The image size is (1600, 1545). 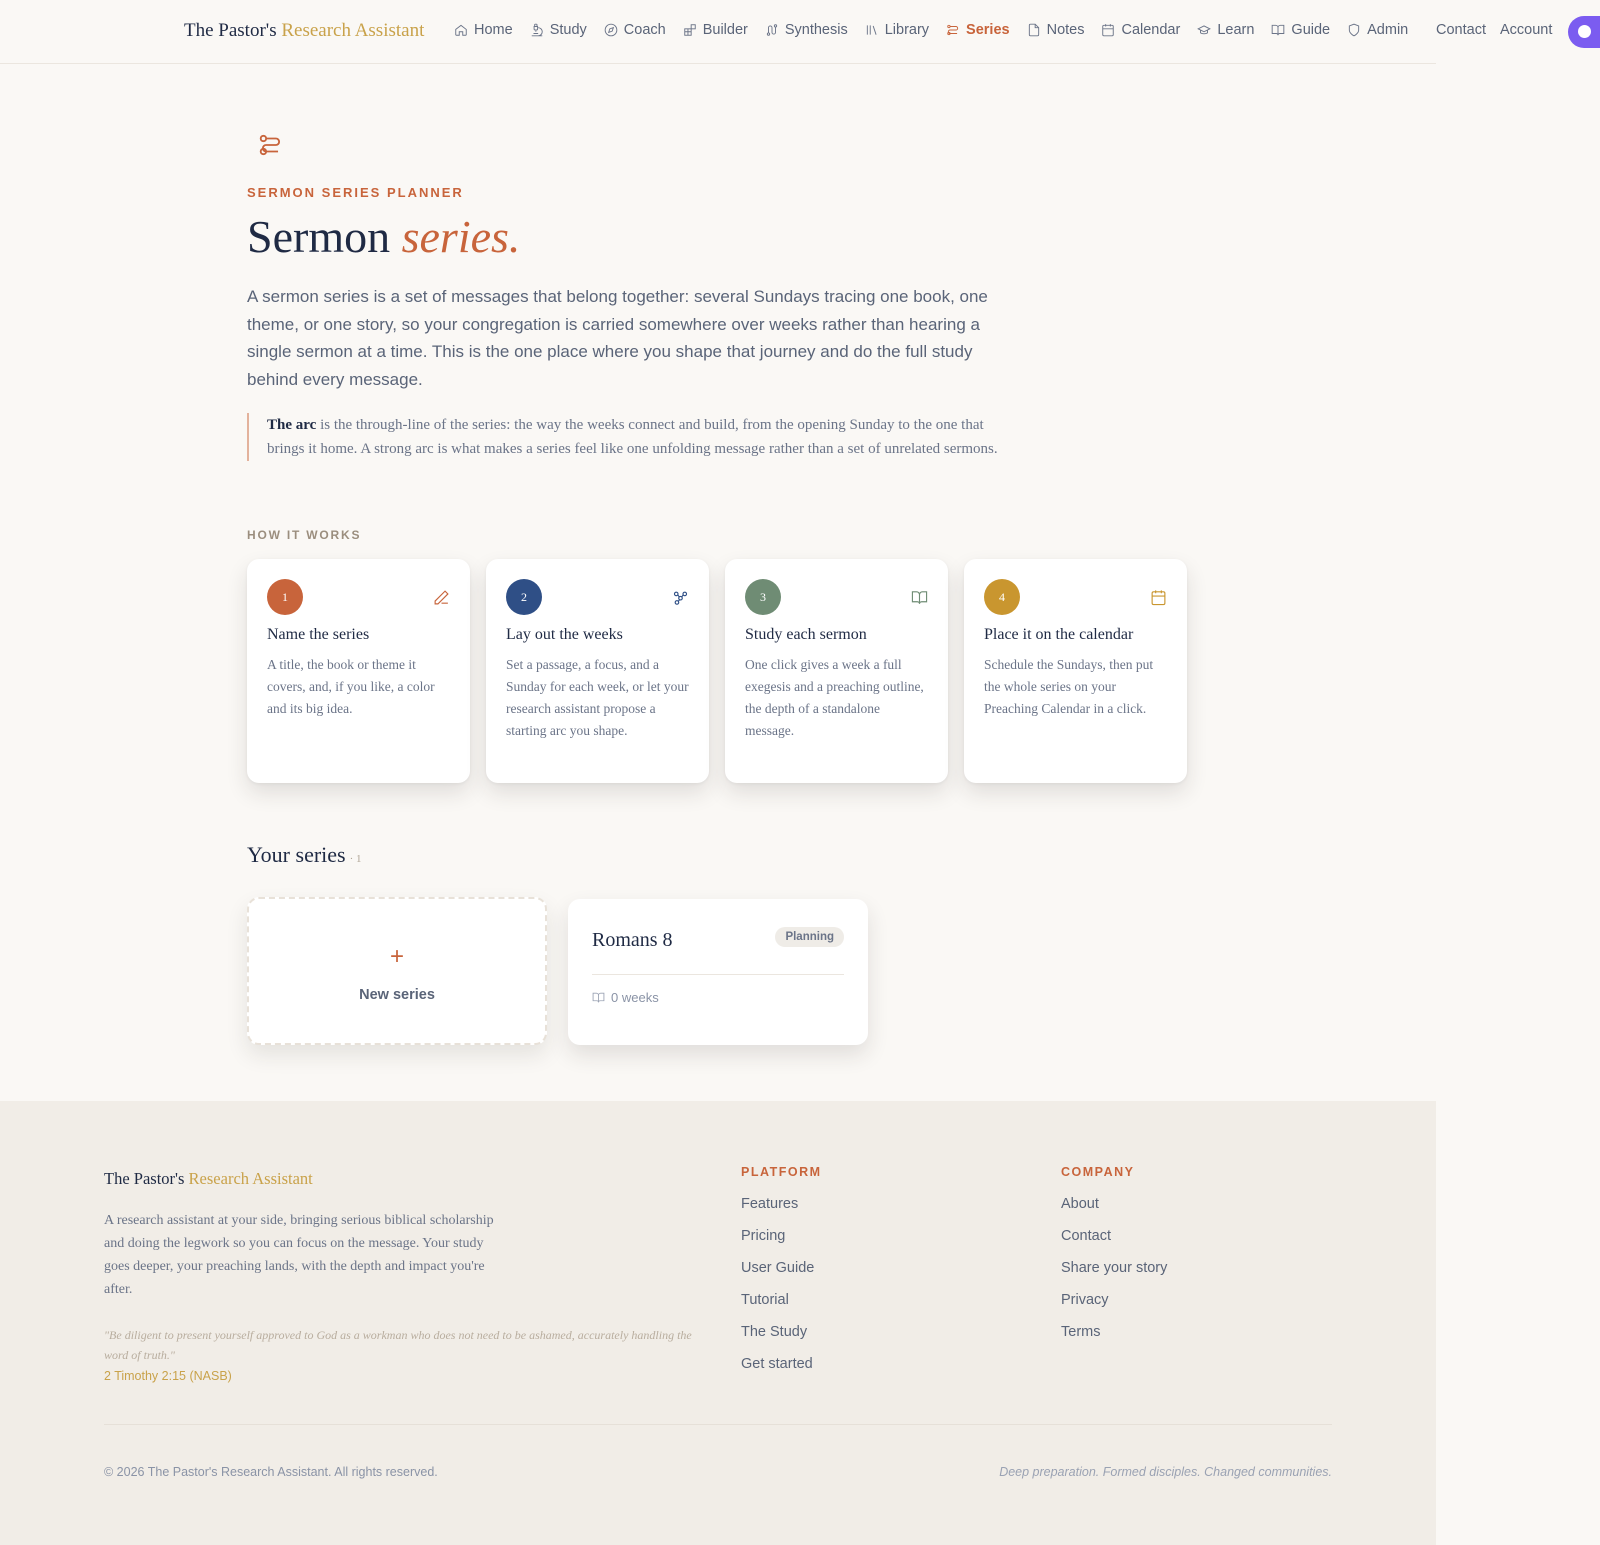 What do you see at coordinates (781, 1332) in the screenshot?
I see `footer-link-the-study: The Study` at bounding box center [781, 1332].